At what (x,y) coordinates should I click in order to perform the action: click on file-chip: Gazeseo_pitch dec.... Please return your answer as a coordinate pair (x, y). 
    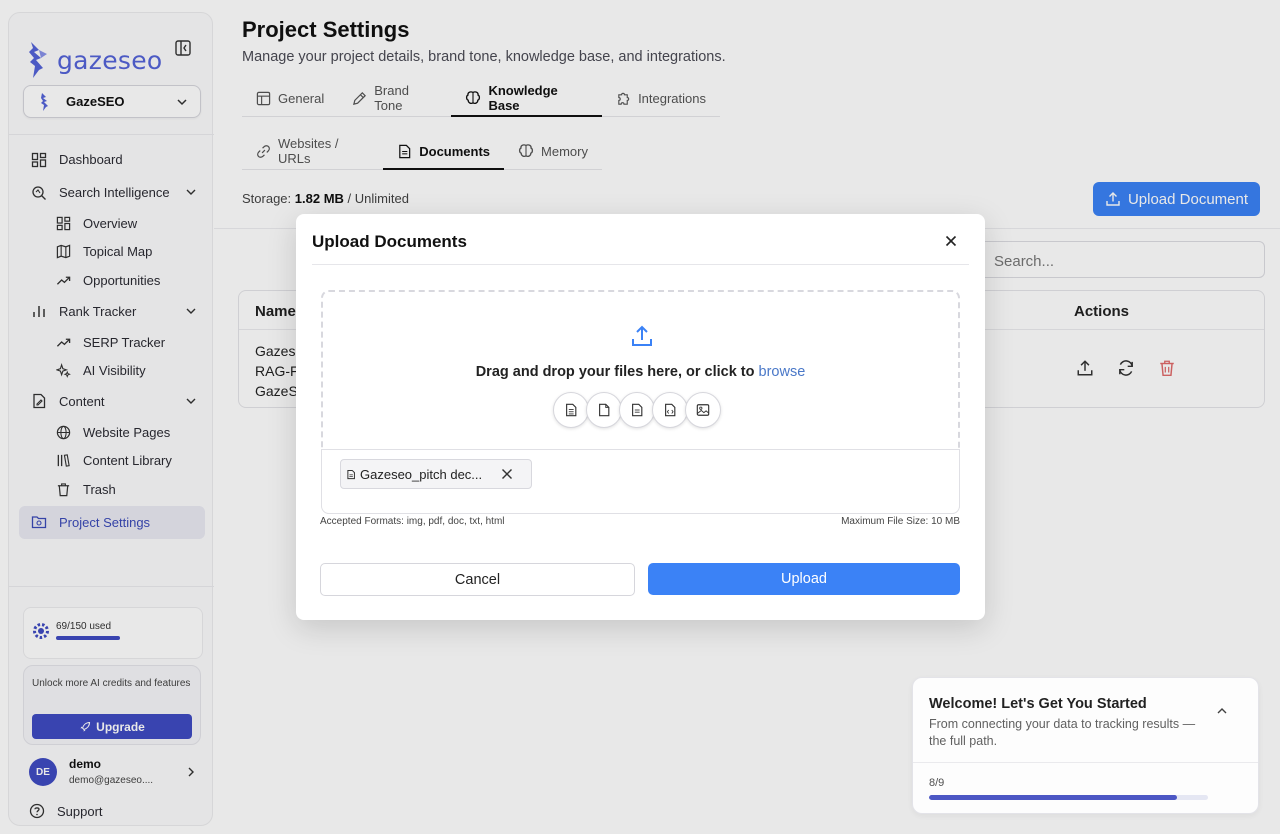
    Looking at the image, I should click on (436, 474).